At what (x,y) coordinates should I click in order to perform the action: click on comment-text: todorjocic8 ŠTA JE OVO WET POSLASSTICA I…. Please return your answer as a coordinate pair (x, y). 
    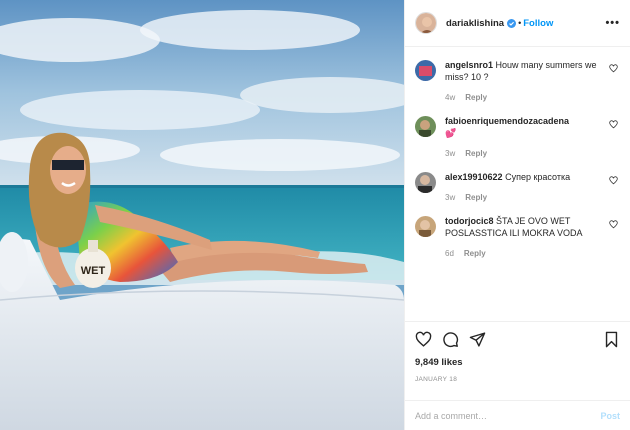
    Looking at the image, I should click on (514, 227).